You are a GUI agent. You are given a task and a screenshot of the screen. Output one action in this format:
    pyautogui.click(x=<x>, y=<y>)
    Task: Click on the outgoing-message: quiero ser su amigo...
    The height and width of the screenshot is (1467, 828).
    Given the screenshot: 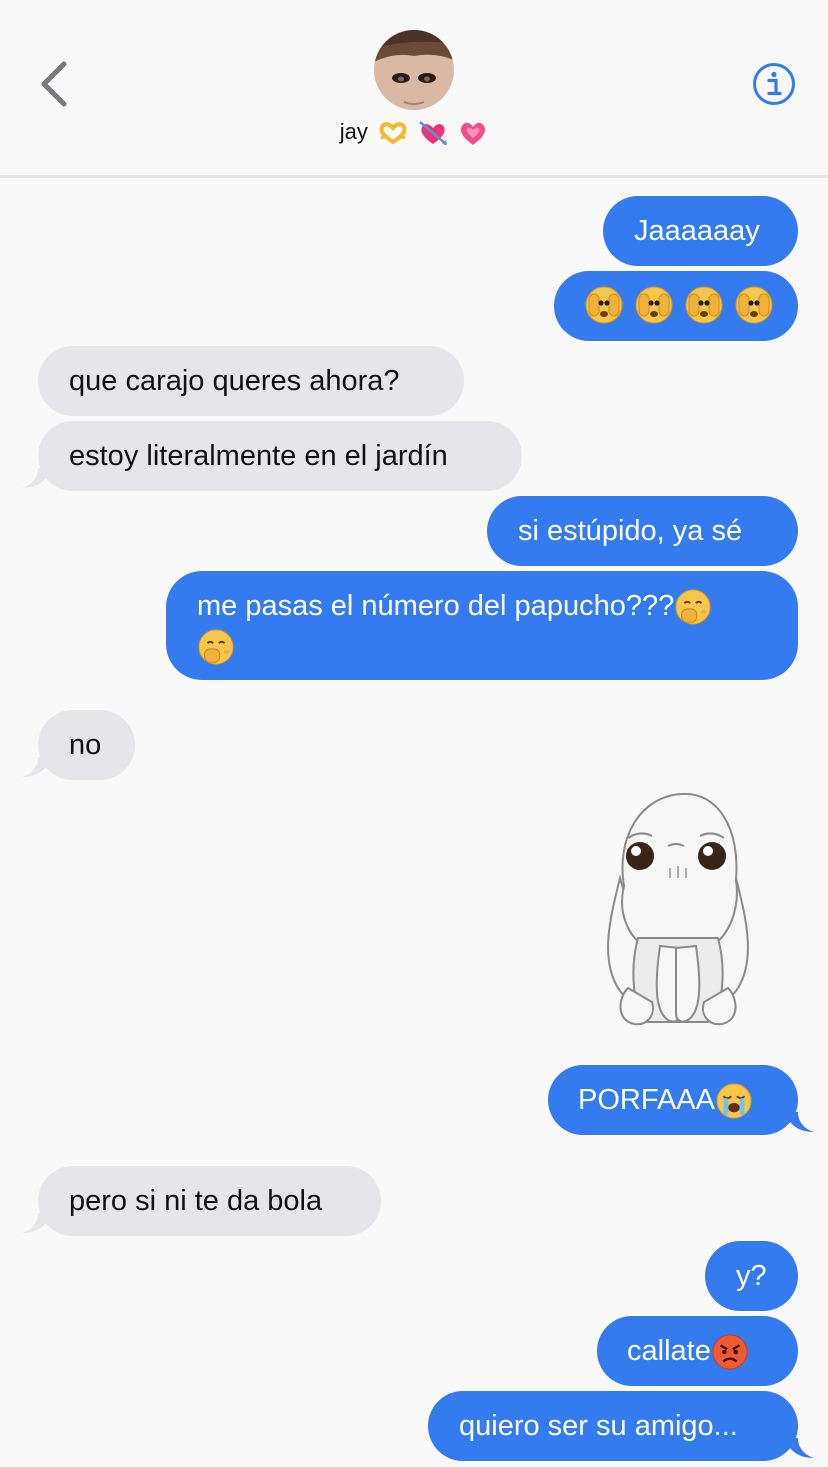 What is the action you would take?
    pyautogui.click(x=613, y=1426)
    